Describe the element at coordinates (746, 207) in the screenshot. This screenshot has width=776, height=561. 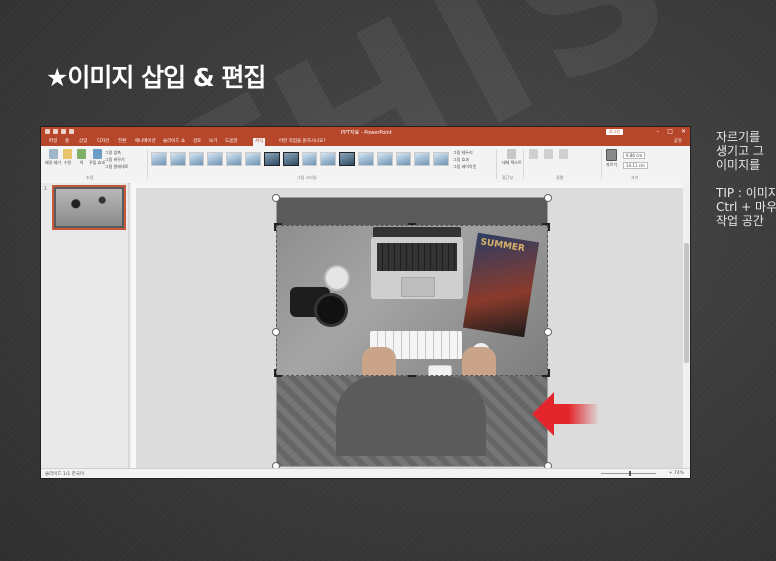
I see `tip-line-2: Ctrl + 마우` at that location.